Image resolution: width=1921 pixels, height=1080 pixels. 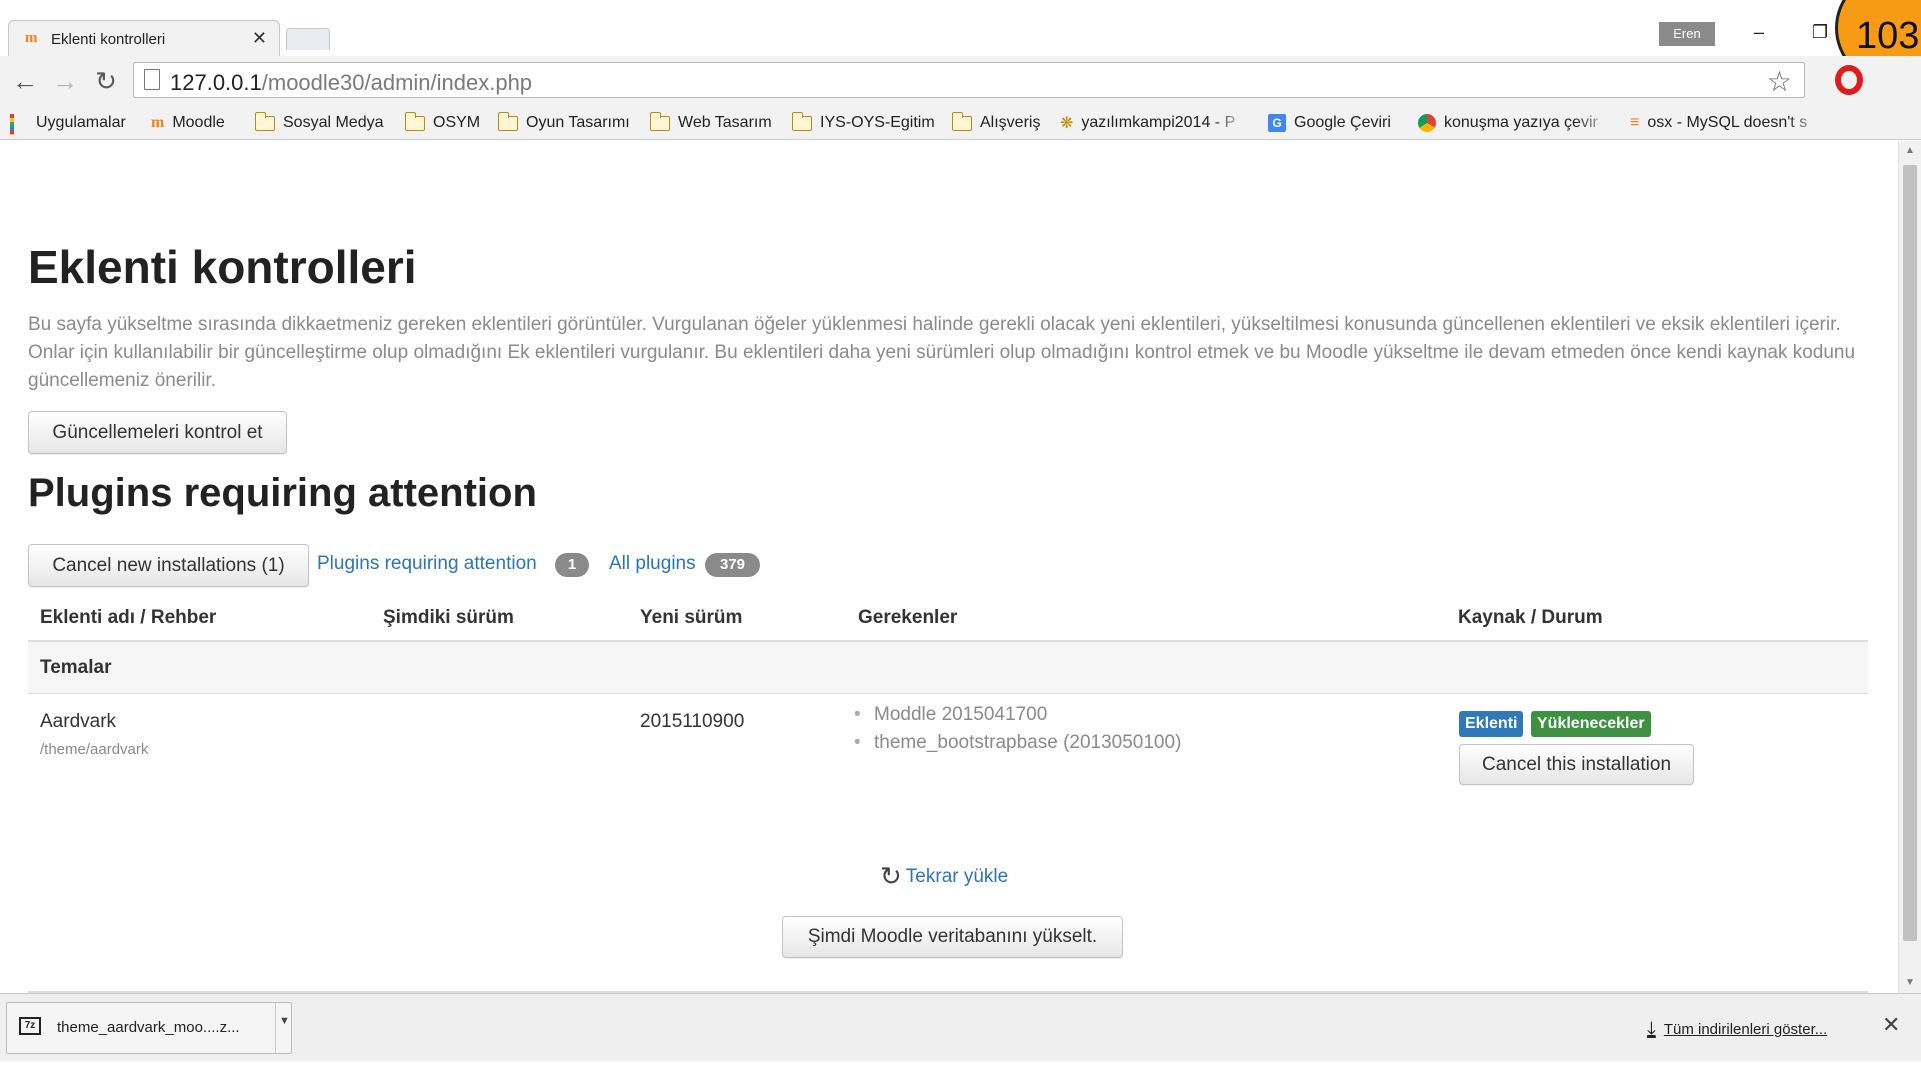 I want to click on group-label: Temalar, so click(x=76, y=667).